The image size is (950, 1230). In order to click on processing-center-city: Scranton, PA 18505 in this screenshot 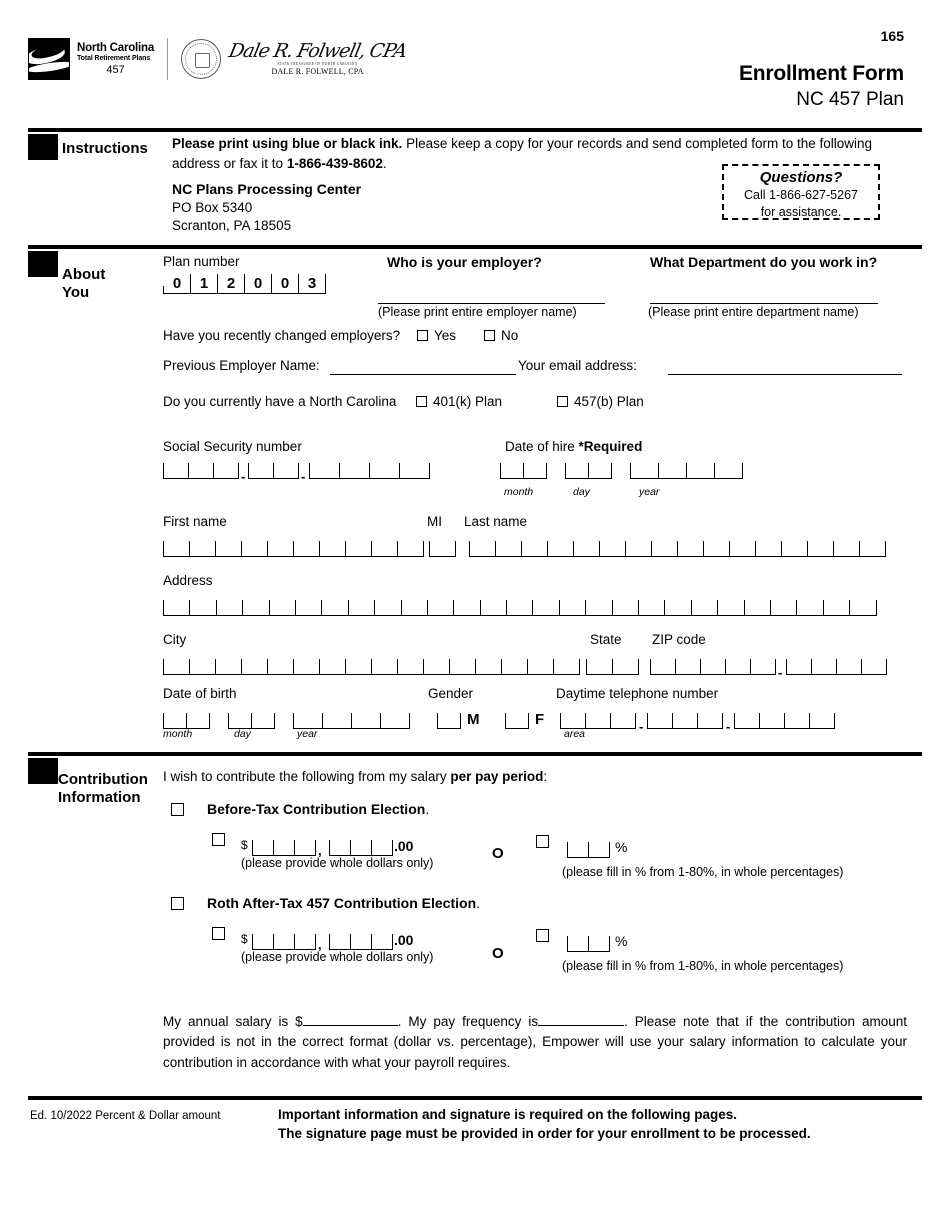, I will do `click(232, 225)`.